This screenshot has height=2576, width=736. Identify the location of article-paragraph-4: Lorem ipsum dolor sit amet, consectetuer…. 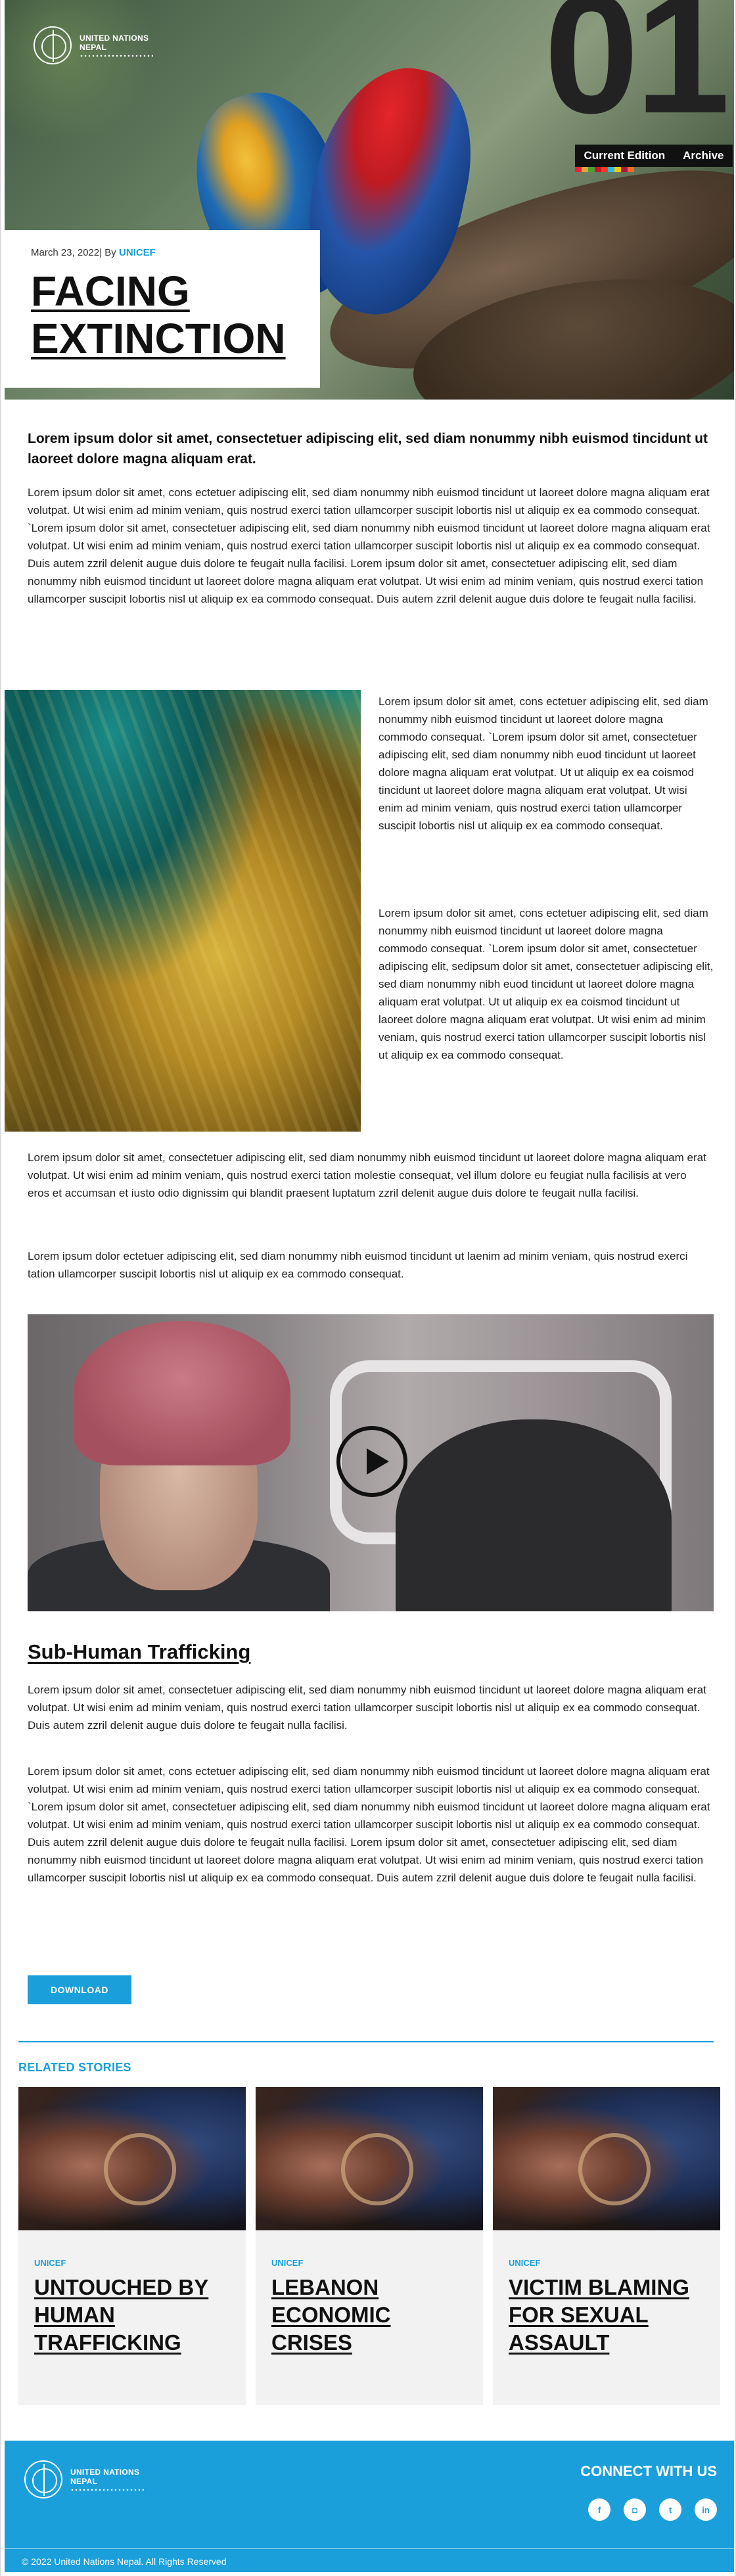
(367, 1708).